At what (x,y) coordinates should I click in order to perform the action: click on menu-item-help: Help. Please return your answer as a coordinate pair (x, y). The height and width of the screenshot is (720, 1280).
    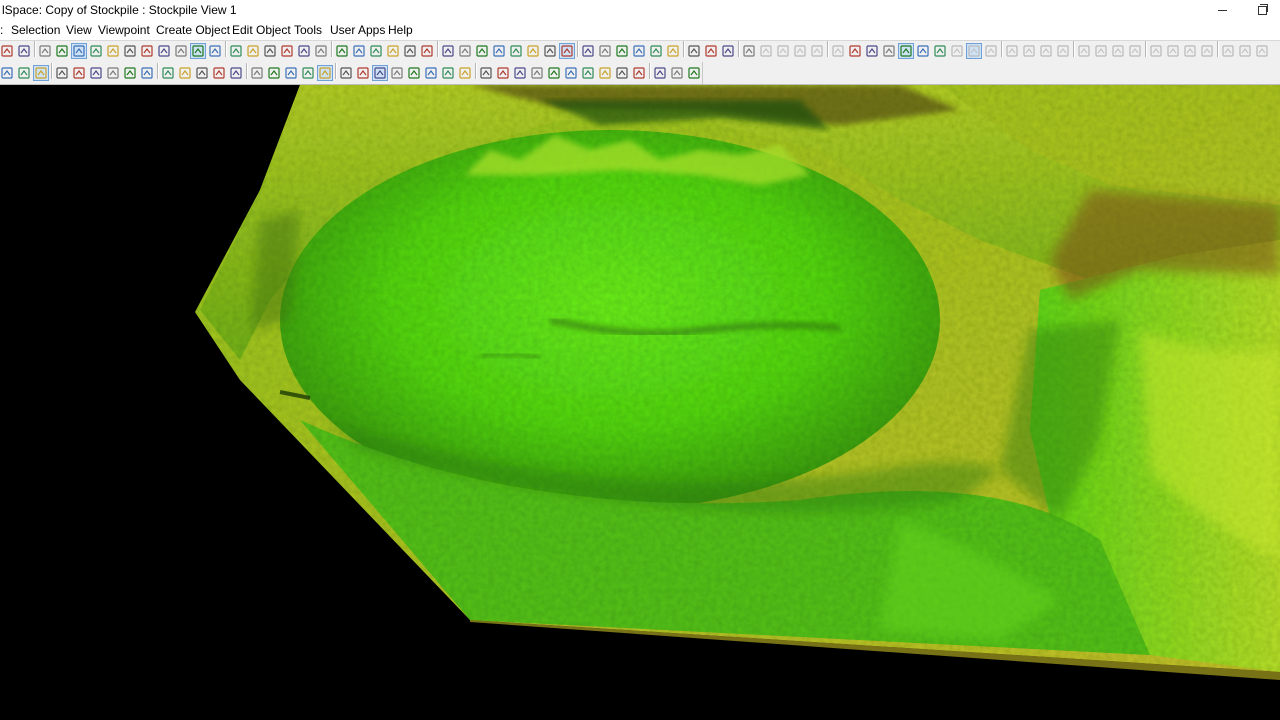
    Looking at the image, I should click on (400, 30).